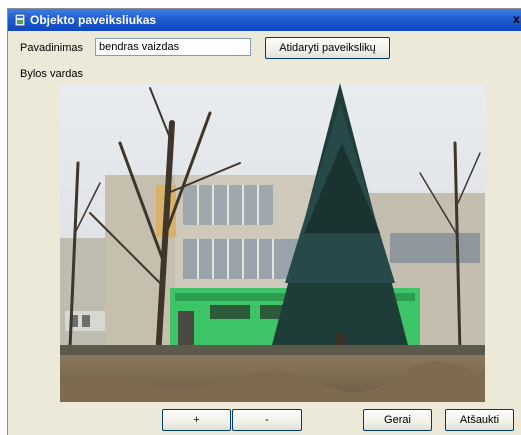  What do you see at coordinates (20, 20) in the screenshot?
I see `app-icon` at bounding box center [20, 20].